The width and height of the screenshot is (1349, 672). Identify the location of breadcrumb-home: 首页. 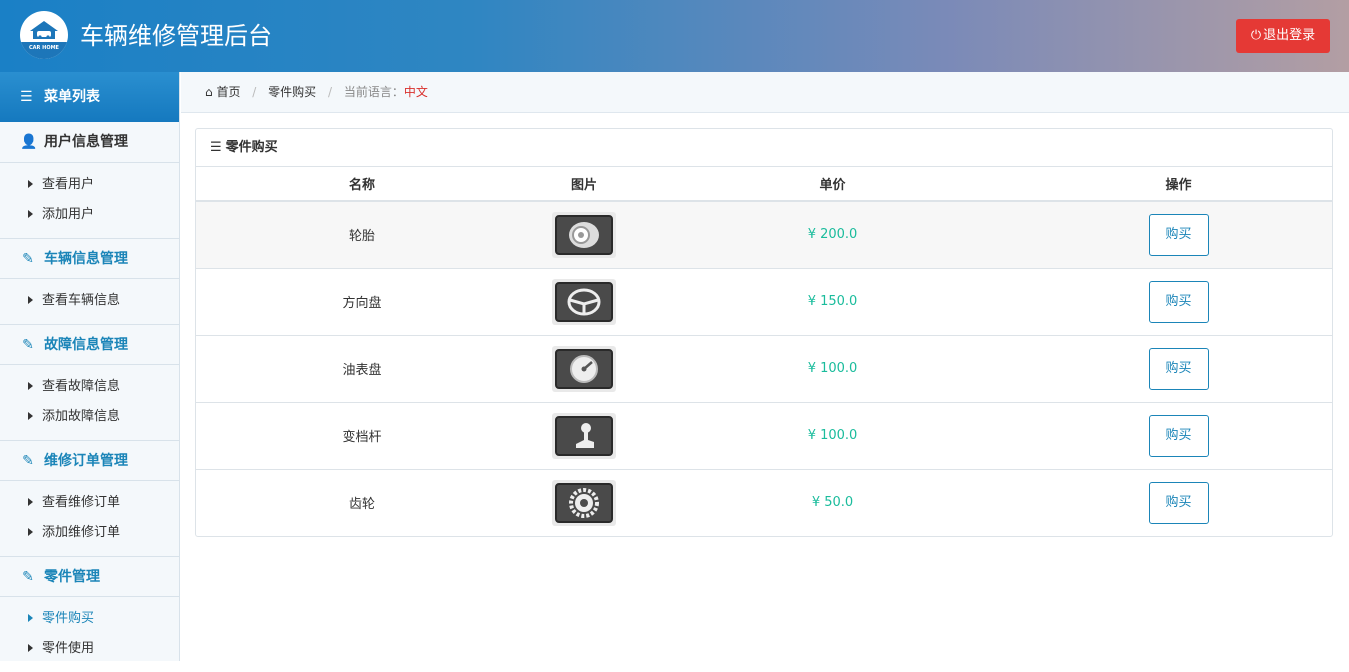
(228, 92).